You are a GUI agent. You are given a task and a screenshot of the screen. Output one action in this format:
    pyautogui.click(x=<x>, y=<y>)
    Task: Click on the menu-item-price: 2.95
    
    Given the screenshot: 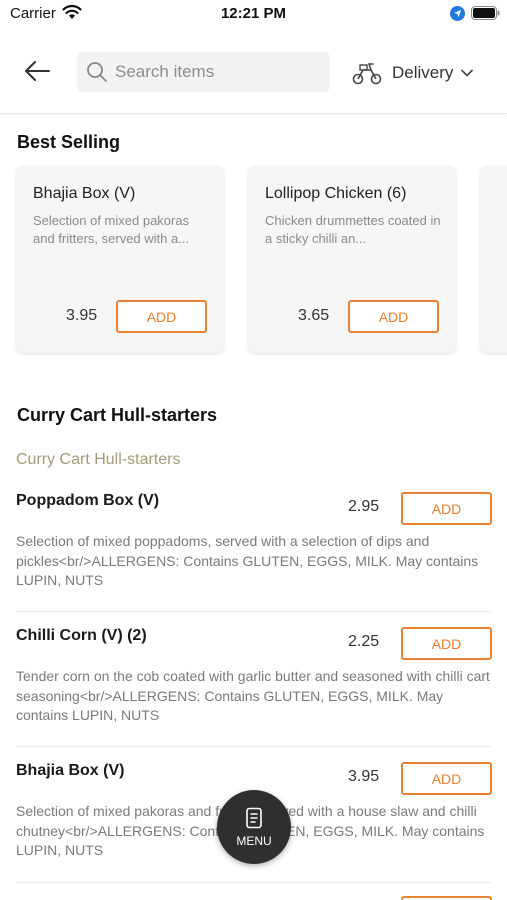 What is the action you would take?
    pyautogui.click(x=364, y=506)
    